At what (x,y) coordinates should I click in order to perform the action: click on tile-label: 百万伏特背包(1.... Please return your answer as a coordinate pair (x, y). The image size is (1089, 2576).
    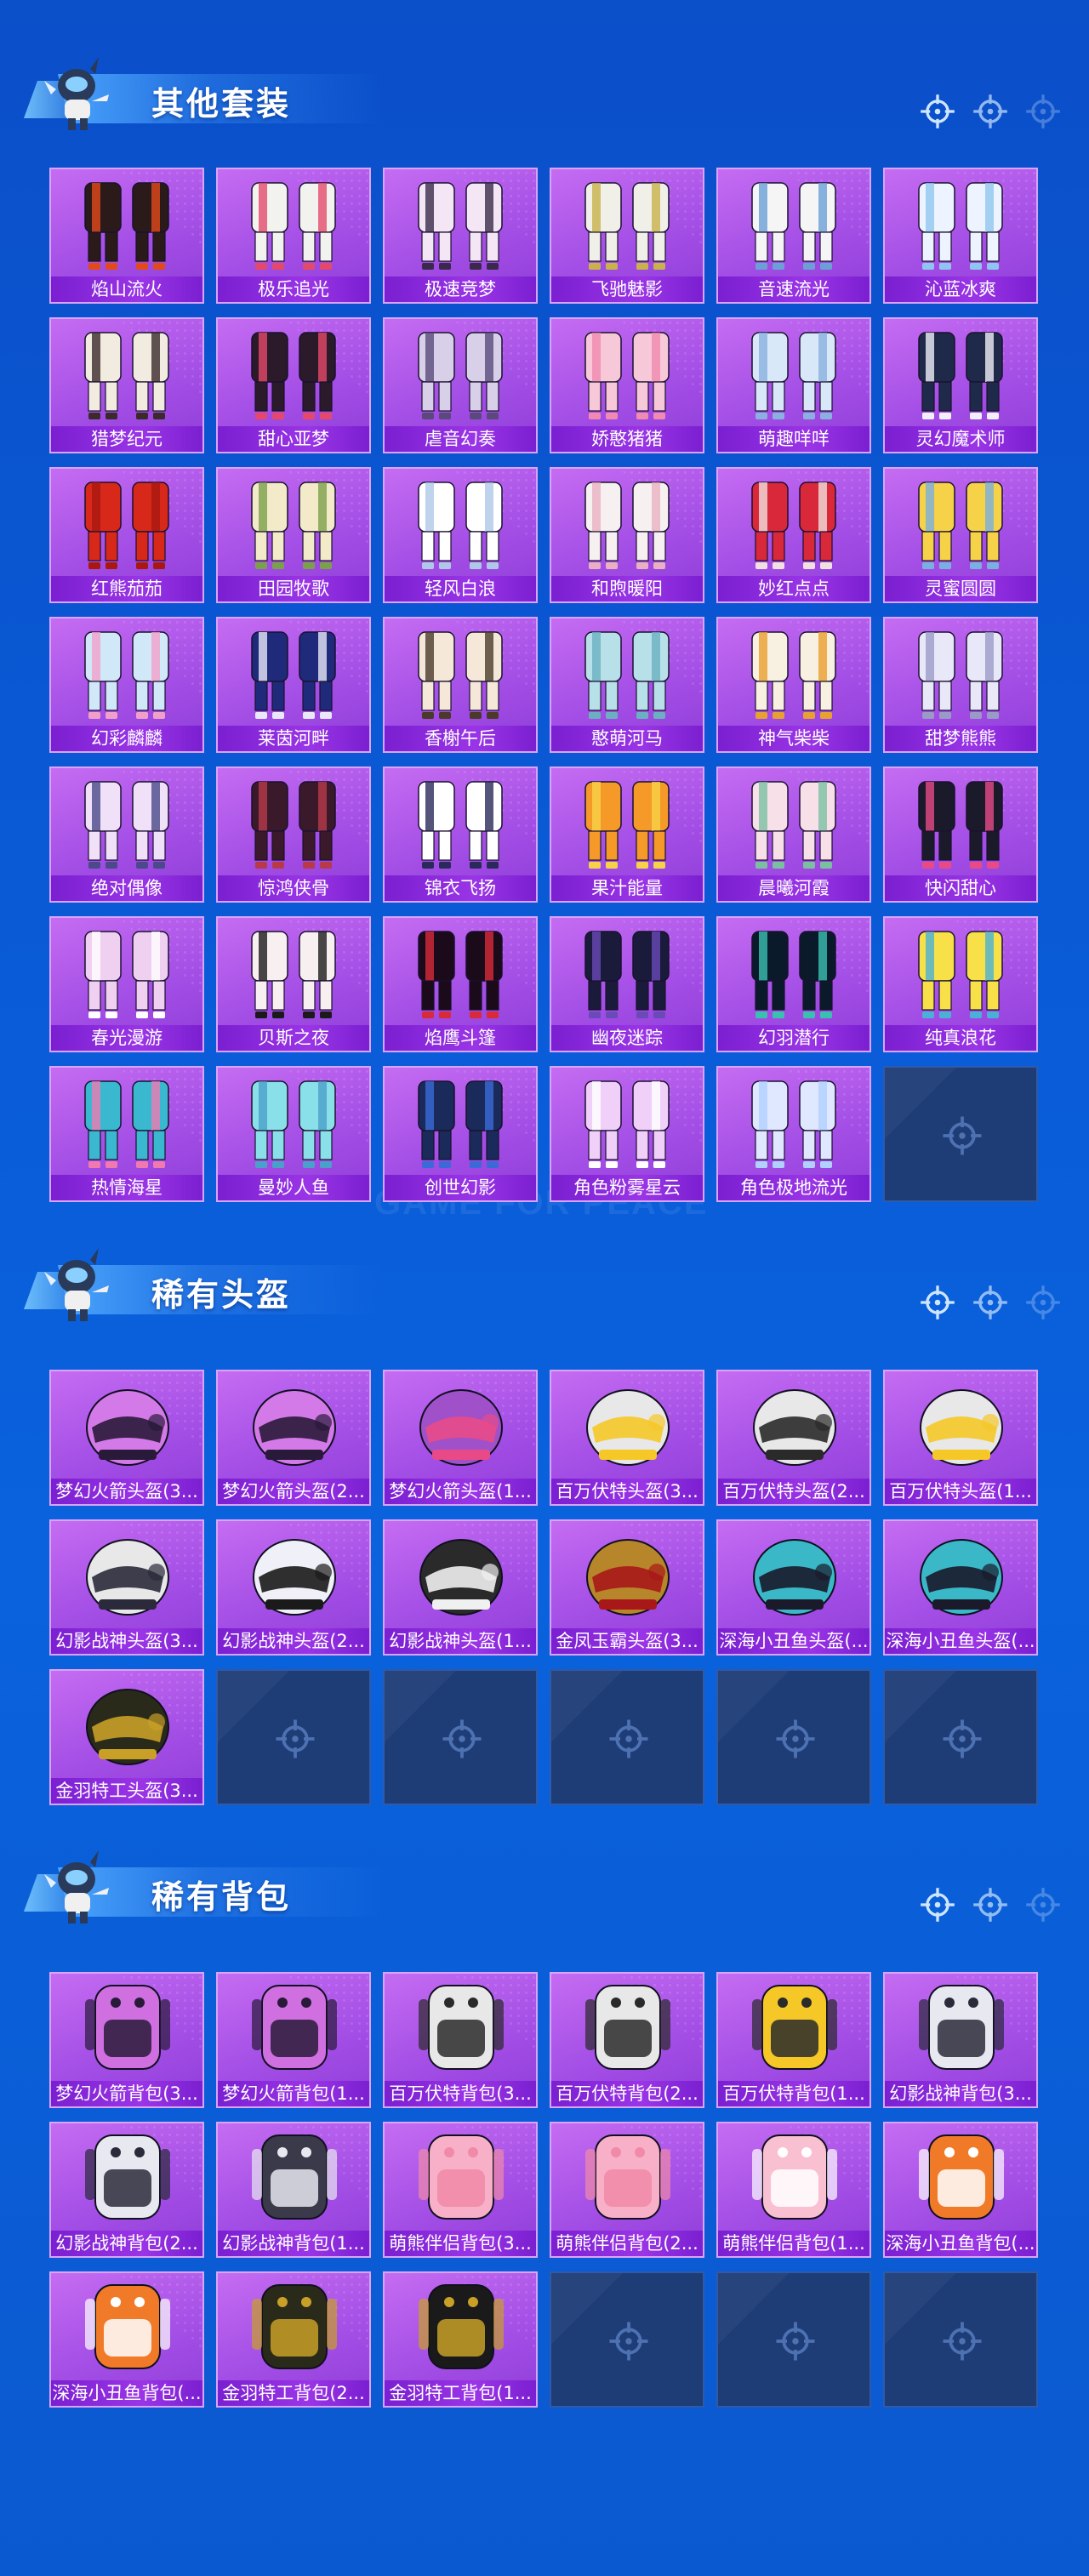
    Looking at the image, I should click on (793, 2093).